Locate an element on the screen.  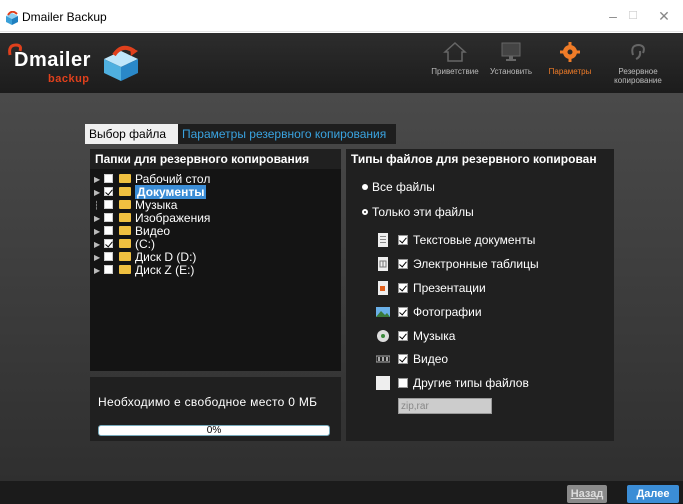
other-extensions-input is located at coordinates (445, 406).